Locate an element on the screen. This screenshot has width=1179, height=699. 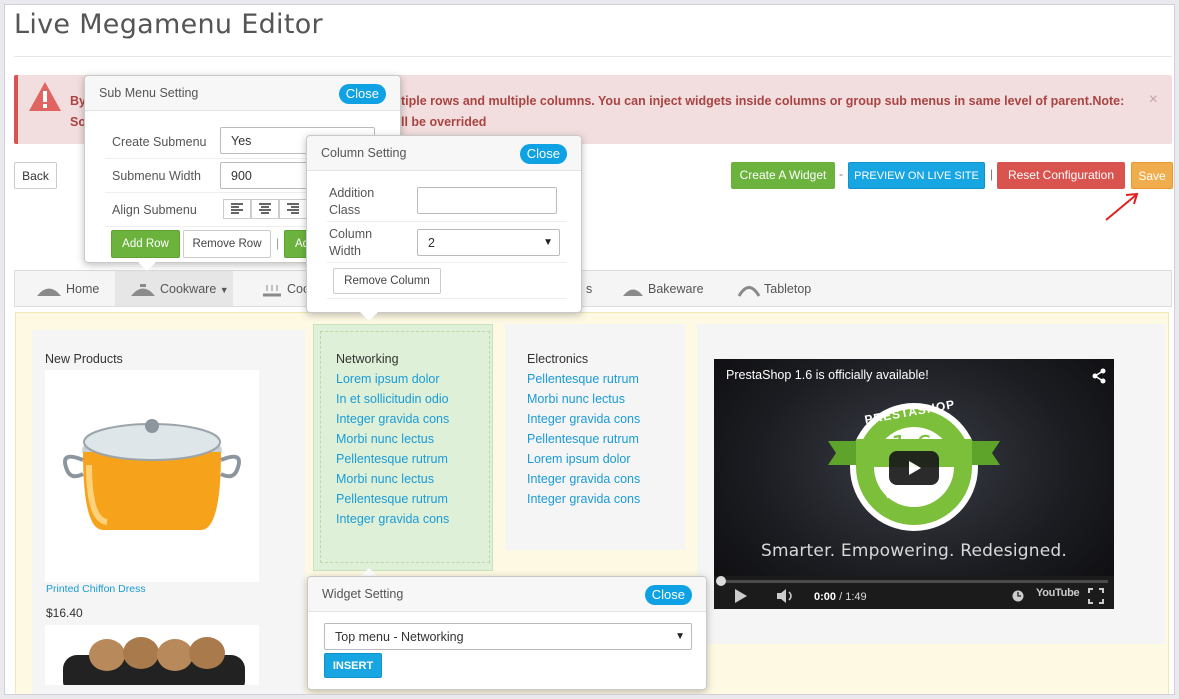
menu-item-tabletop: Tabletop is located at coordinates (774, 288).